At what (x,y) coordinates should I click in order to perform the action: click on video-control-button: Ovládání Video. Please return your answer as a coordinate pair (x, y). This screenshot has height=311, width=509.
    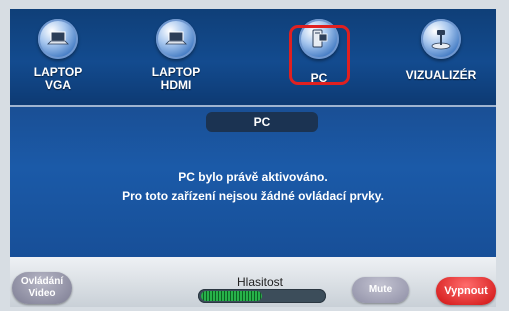
    Looking at the image, I should click on (42, 288).